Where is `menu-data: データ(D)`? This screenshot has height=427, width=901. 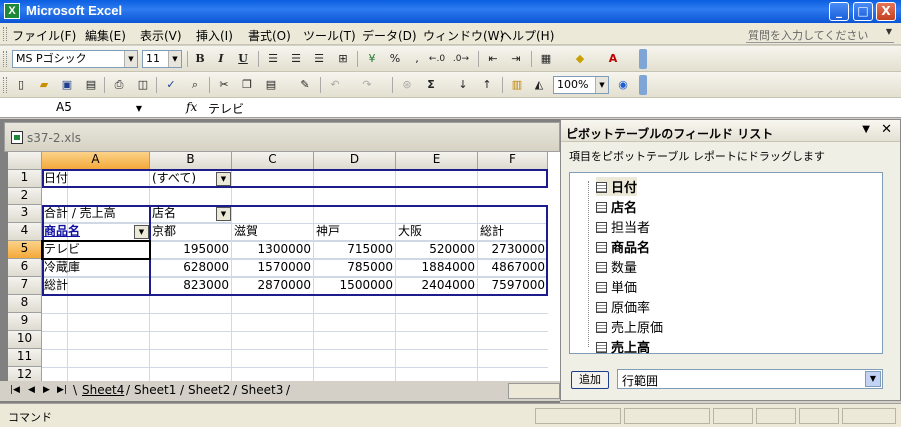 menu-data: データ(D) is located at coordinates (389, 35).